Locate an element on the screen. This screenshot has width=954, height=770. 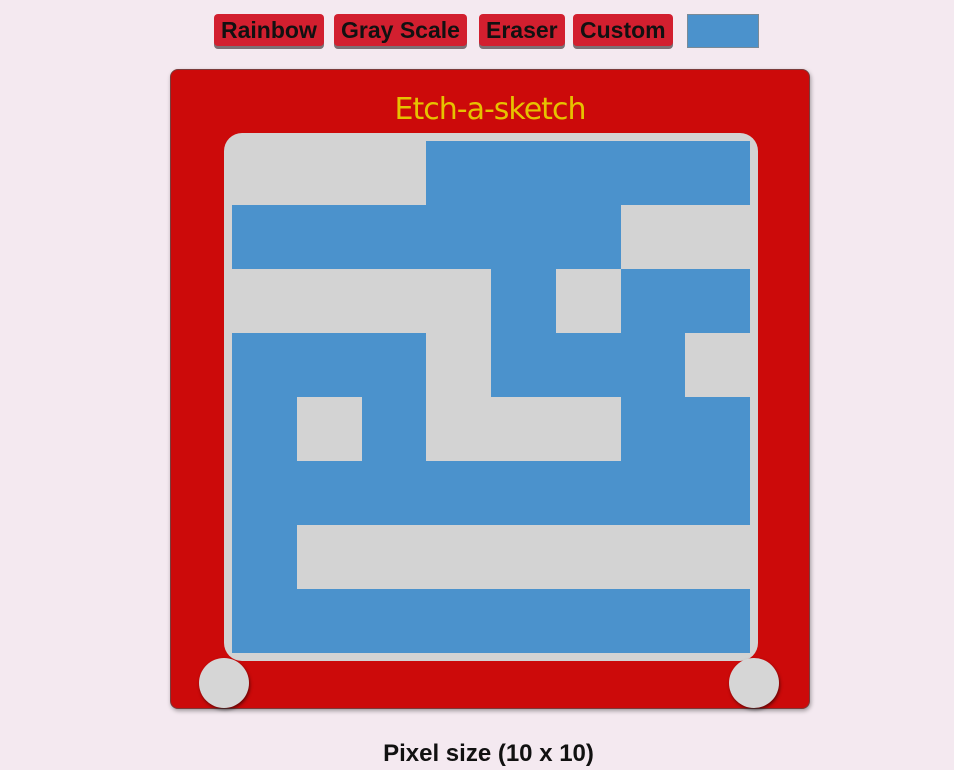
grayscale-button: Gray Scale is located at coordinates (400, 30).